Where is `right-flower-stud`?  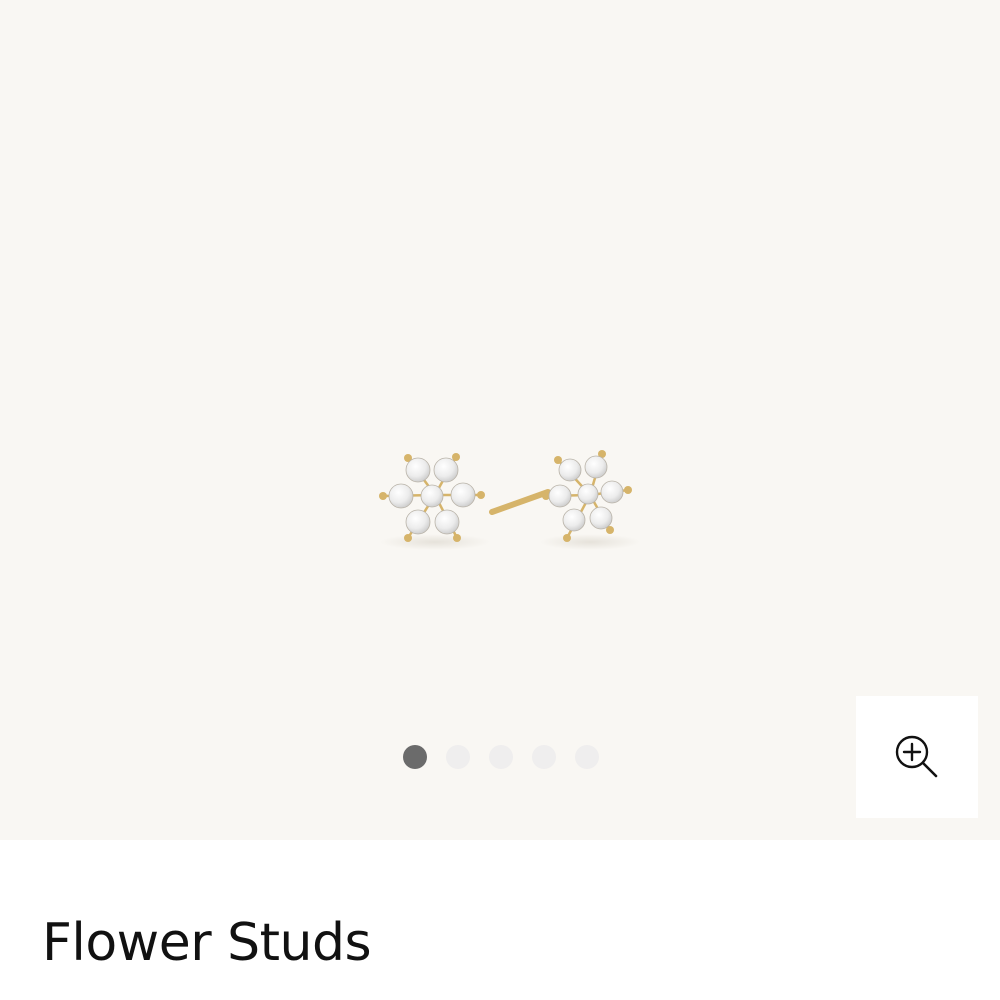 right-flower-stud is located at coordinates (590, 500).